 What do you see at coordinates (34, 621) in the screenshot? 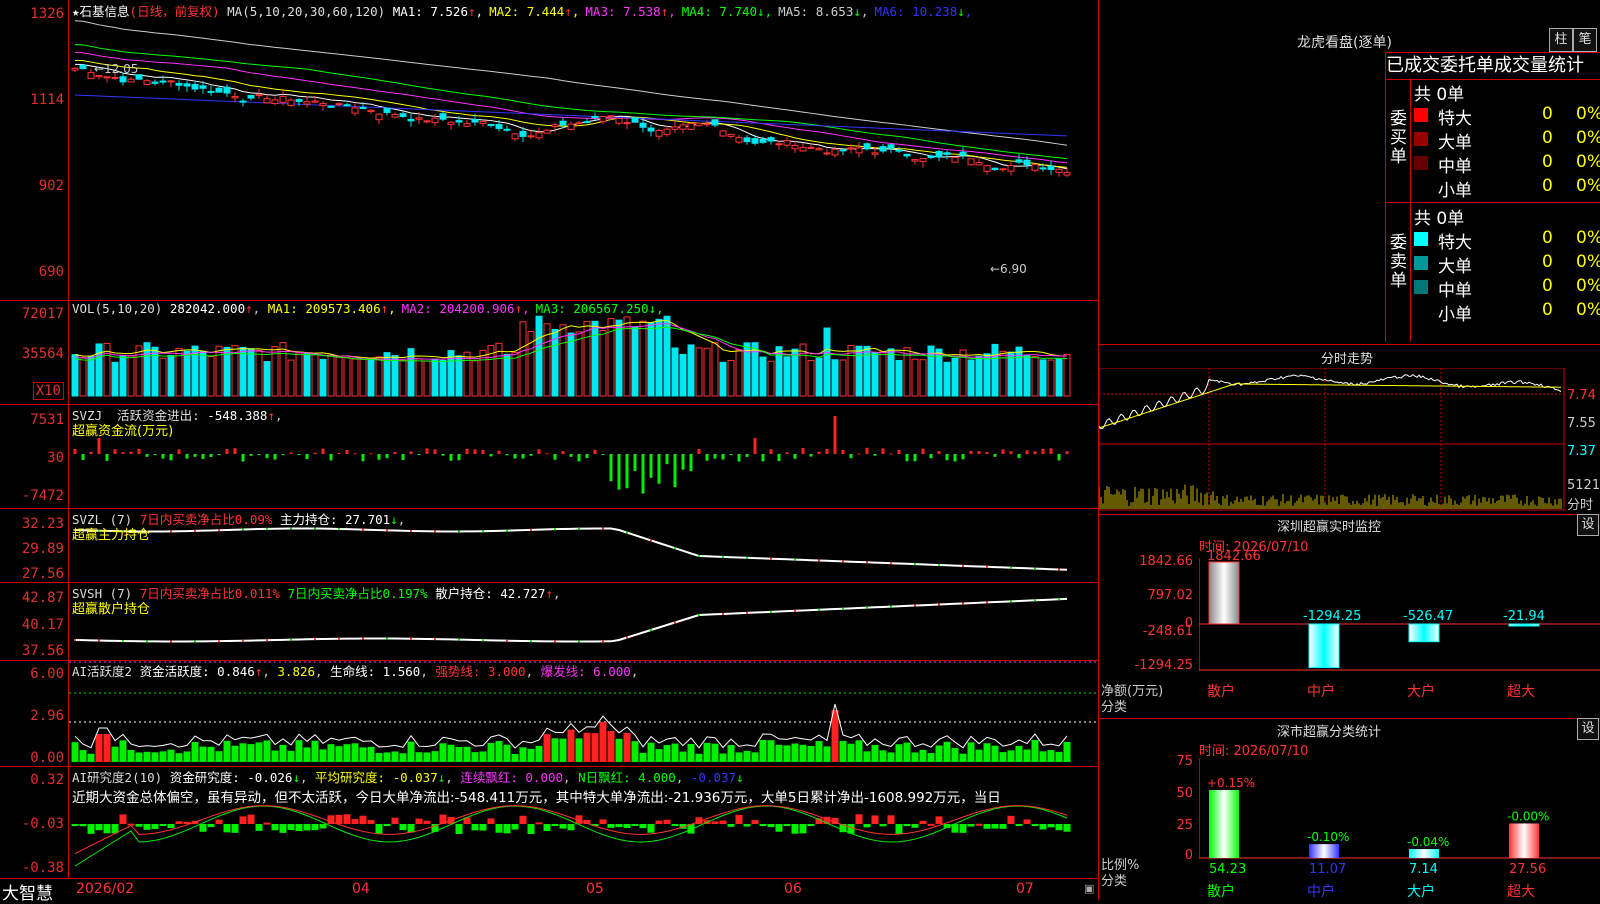
I see `svsh-axis: 42.87 40.17 37.56` at bounding box center [34, 621].